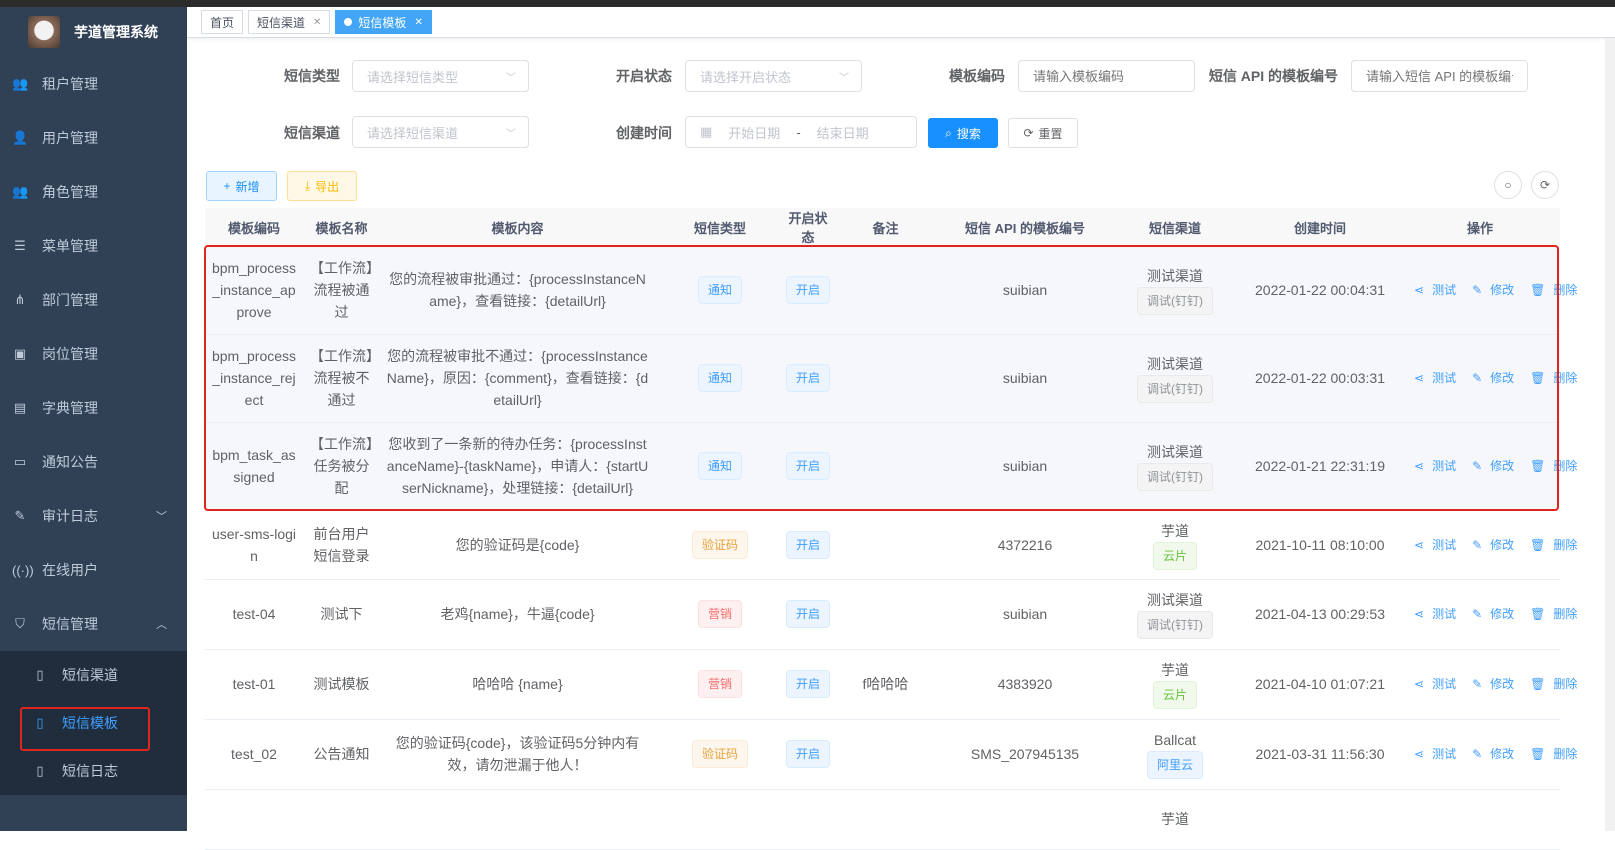  I want to click on code-cell: bpm_task_assigned, so click(254, 466).